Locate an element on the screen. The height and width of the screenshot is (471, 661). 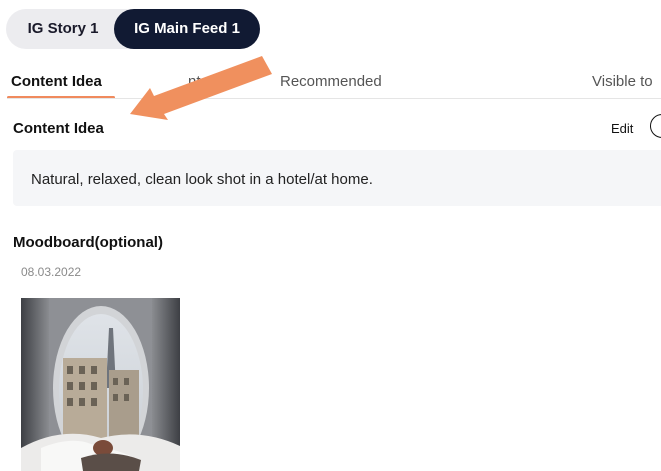
edit-toggle-icon is located at coordinates (655, 126).